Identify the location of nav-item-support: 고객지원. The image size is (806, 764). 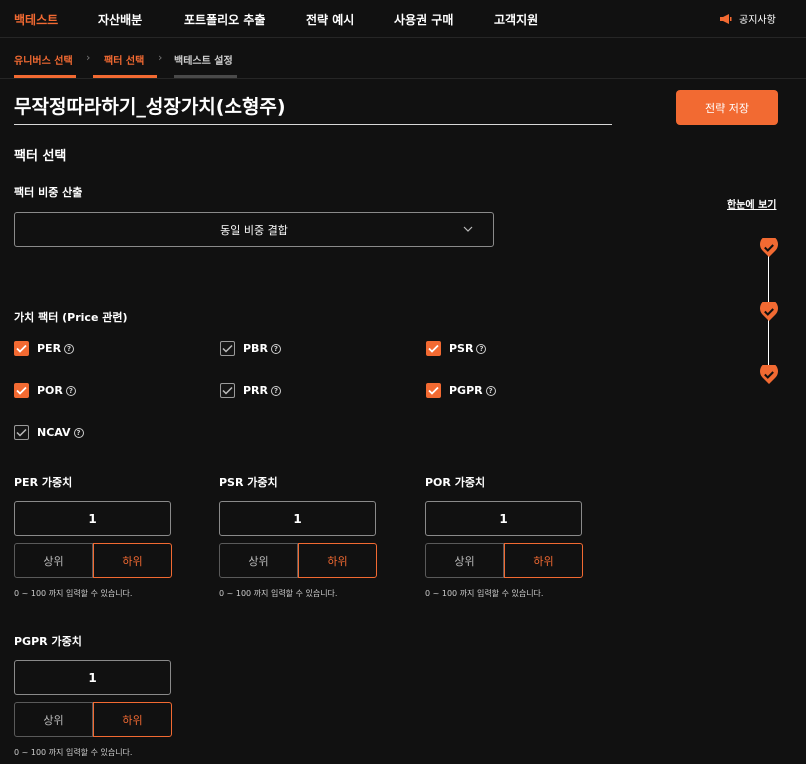
(516, 19).